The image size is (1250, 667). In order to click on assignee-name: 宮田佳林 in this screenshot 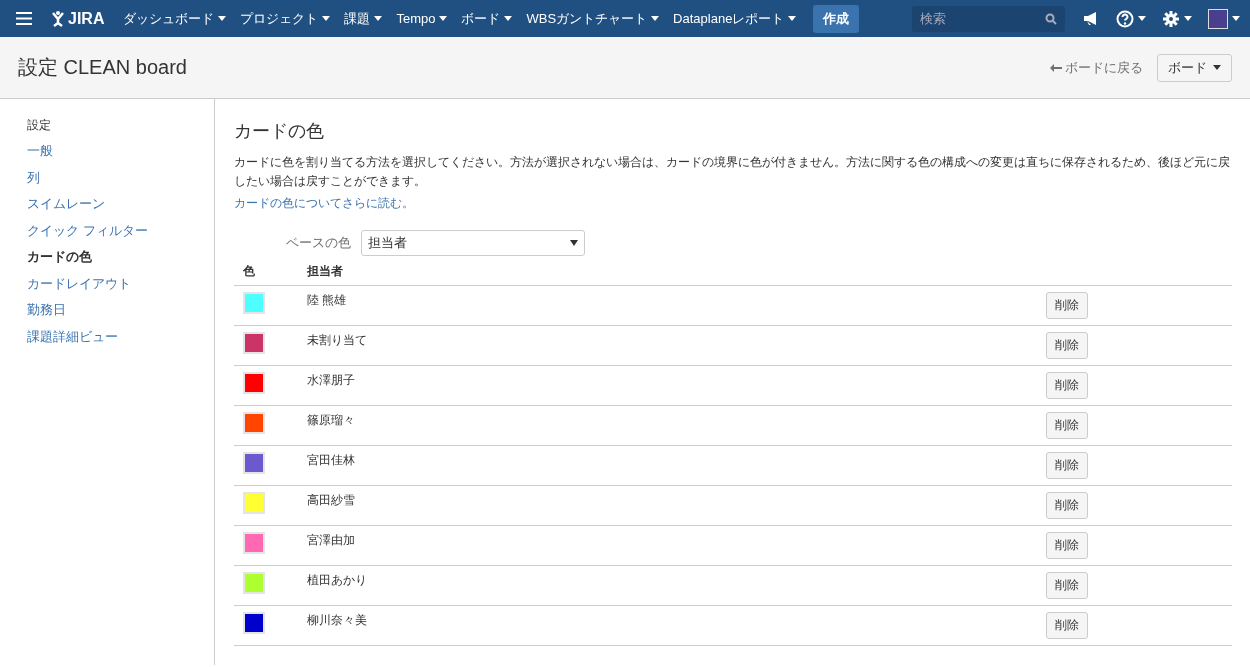, I will do `click(331, 460)`.